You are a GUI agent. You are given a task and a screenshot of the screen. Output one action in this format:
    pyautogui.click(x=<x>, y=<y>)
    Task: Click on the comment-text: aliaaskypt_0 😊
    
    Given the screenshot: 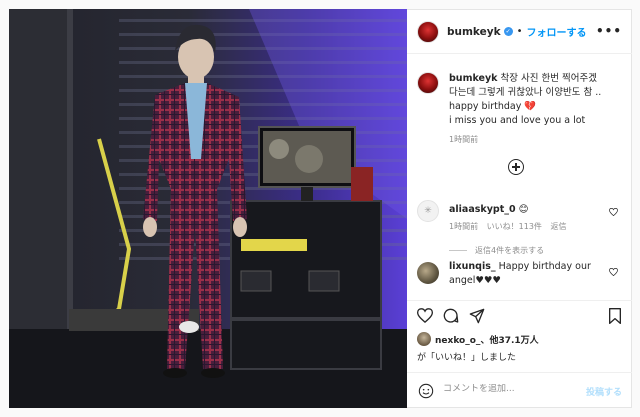 What is the action you would take?
    pyautogui.click(x=489, y=209)
    